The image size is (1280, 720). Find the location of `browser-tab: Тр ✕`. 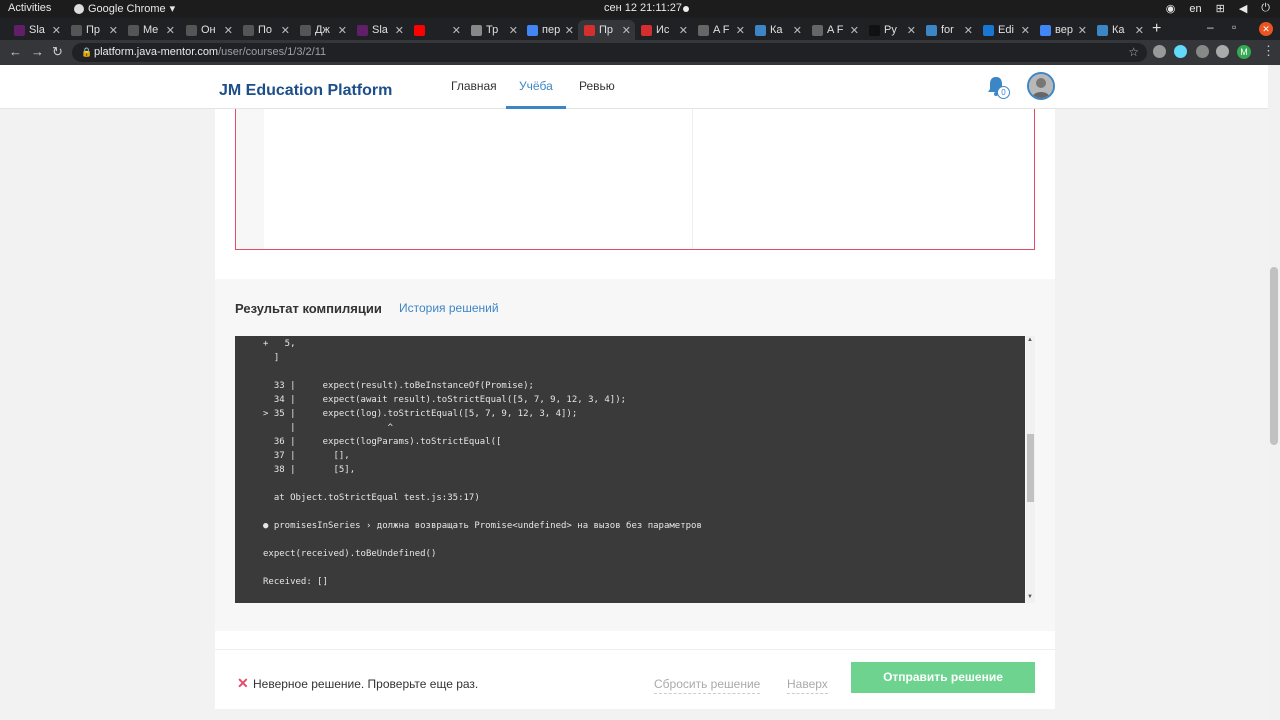

browser-tab: Тр ✕ is located at coordinates (493, 30).